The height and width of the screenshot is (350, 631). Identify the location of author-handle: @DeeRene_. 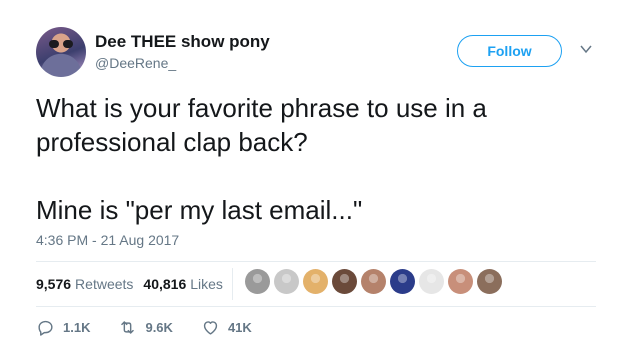
(135, 63).